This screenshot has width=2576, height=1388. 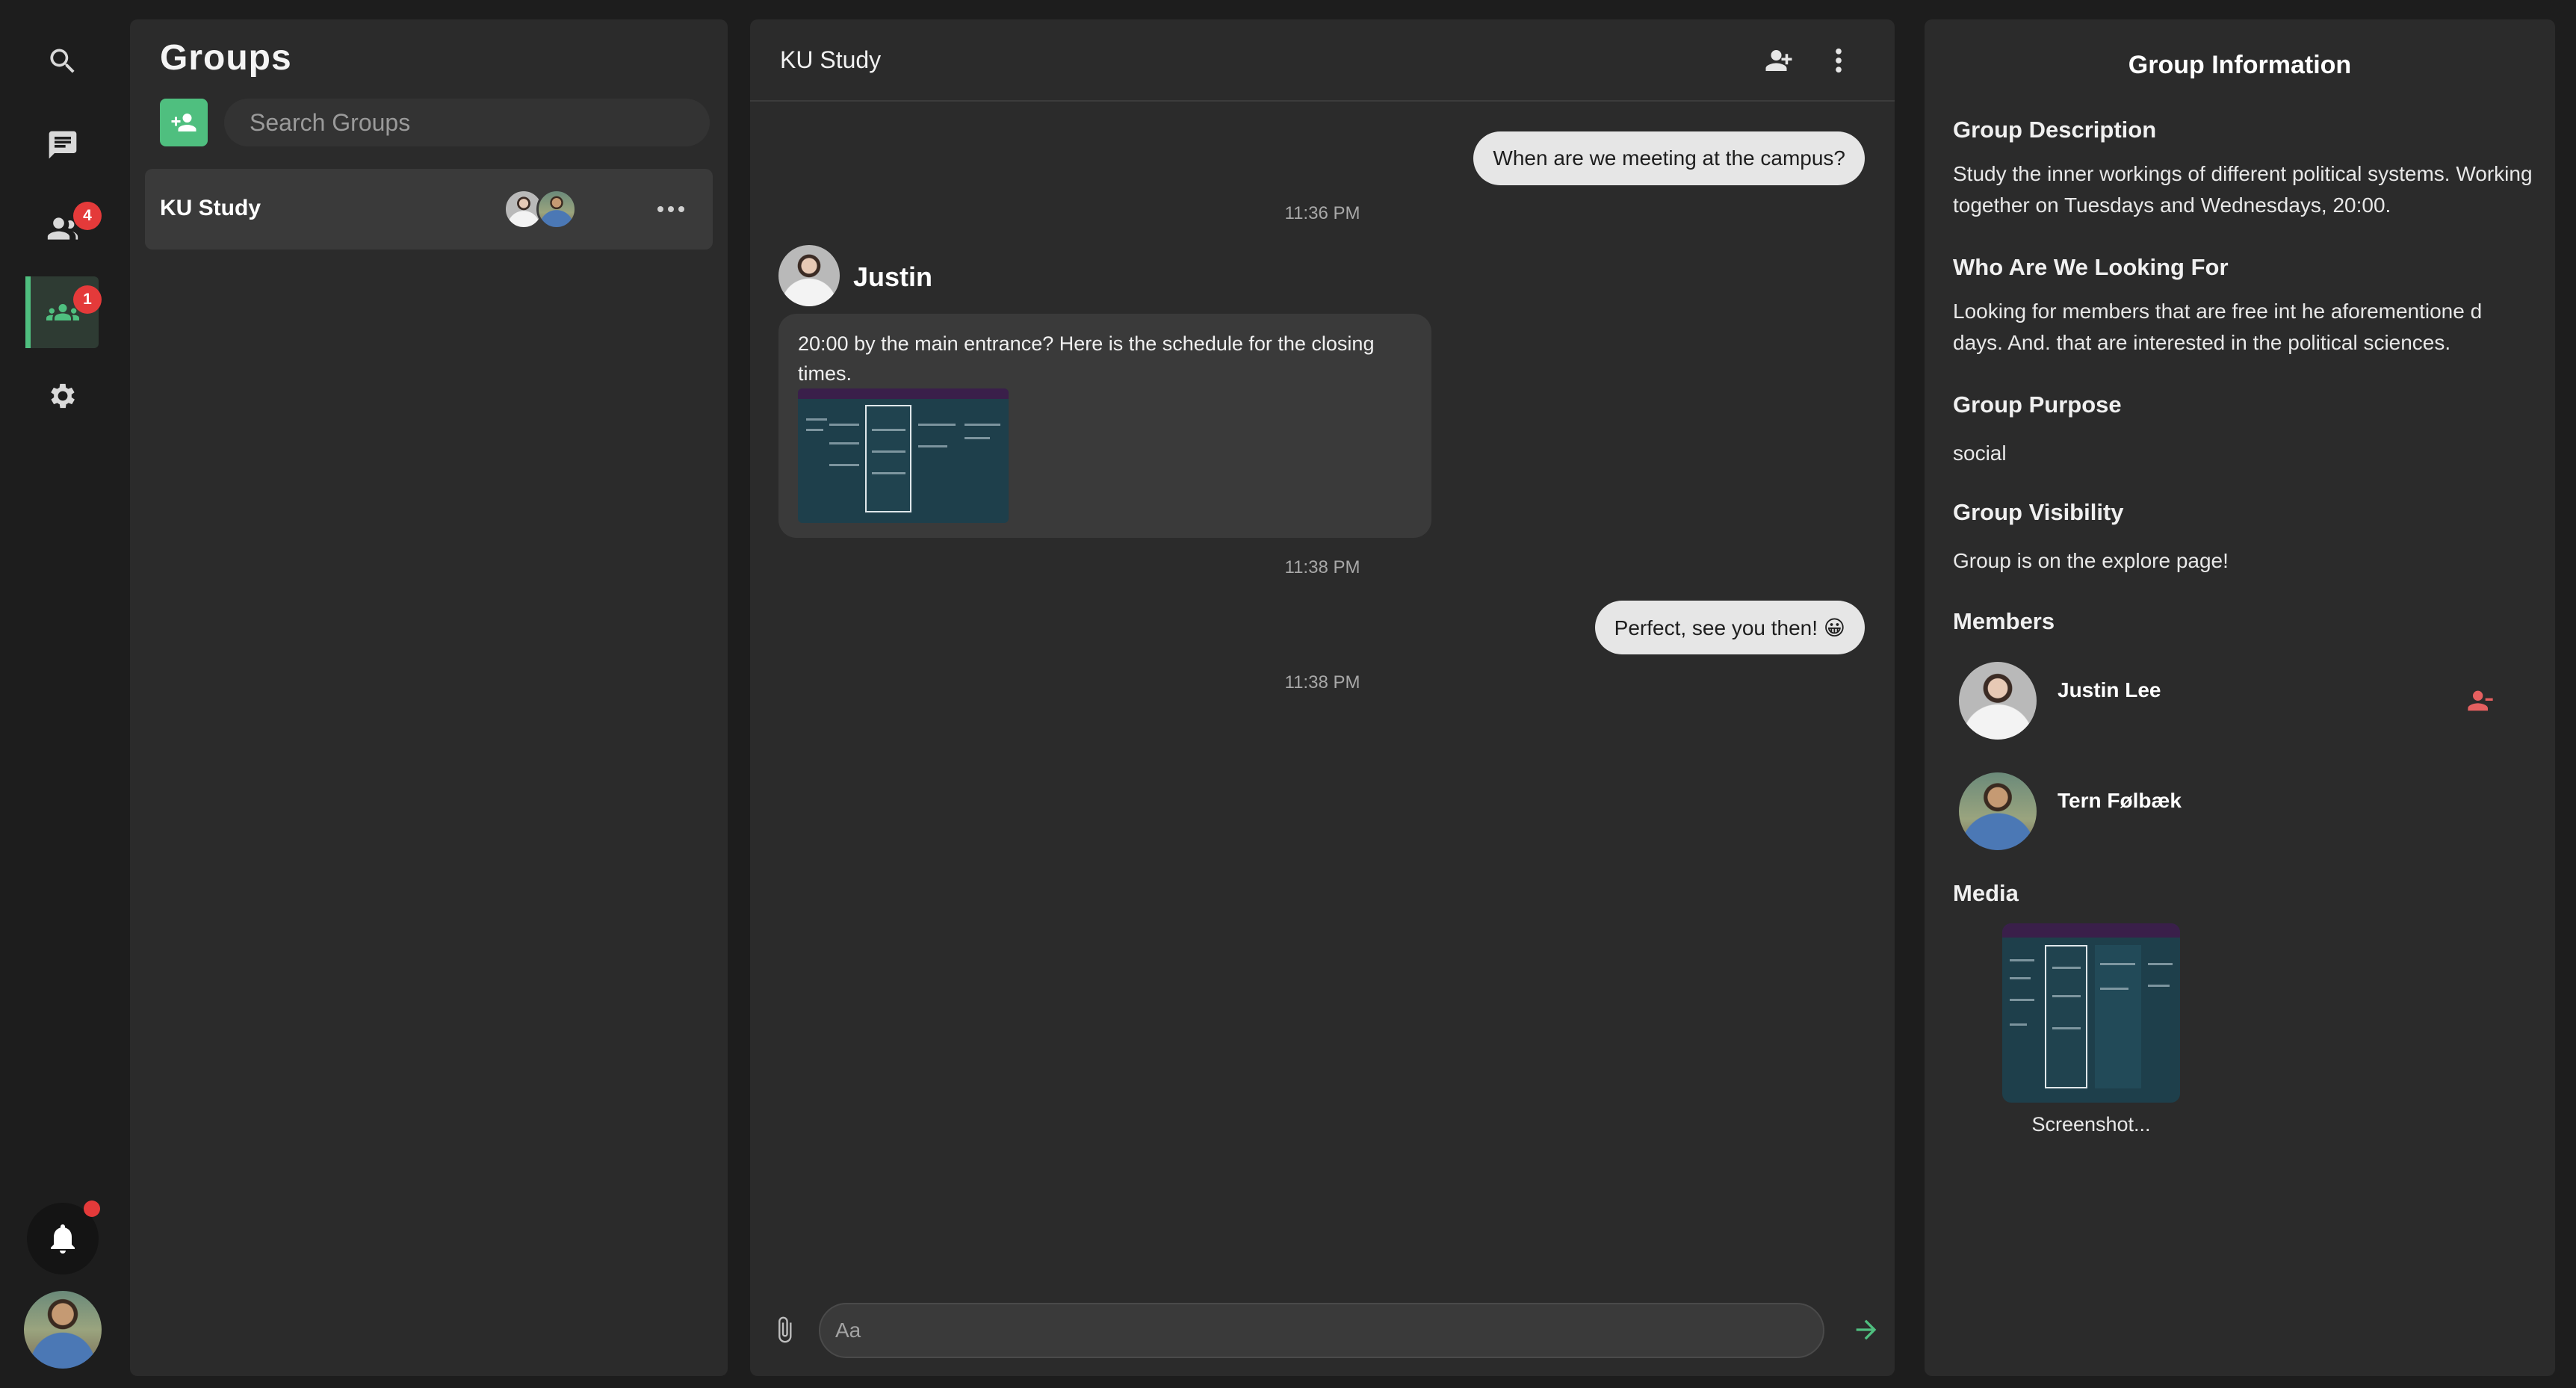 What do you see at coordinates (63, 1330) in the screenshot?
I see `current-user-avatar` at bounding box center [63, 1330].